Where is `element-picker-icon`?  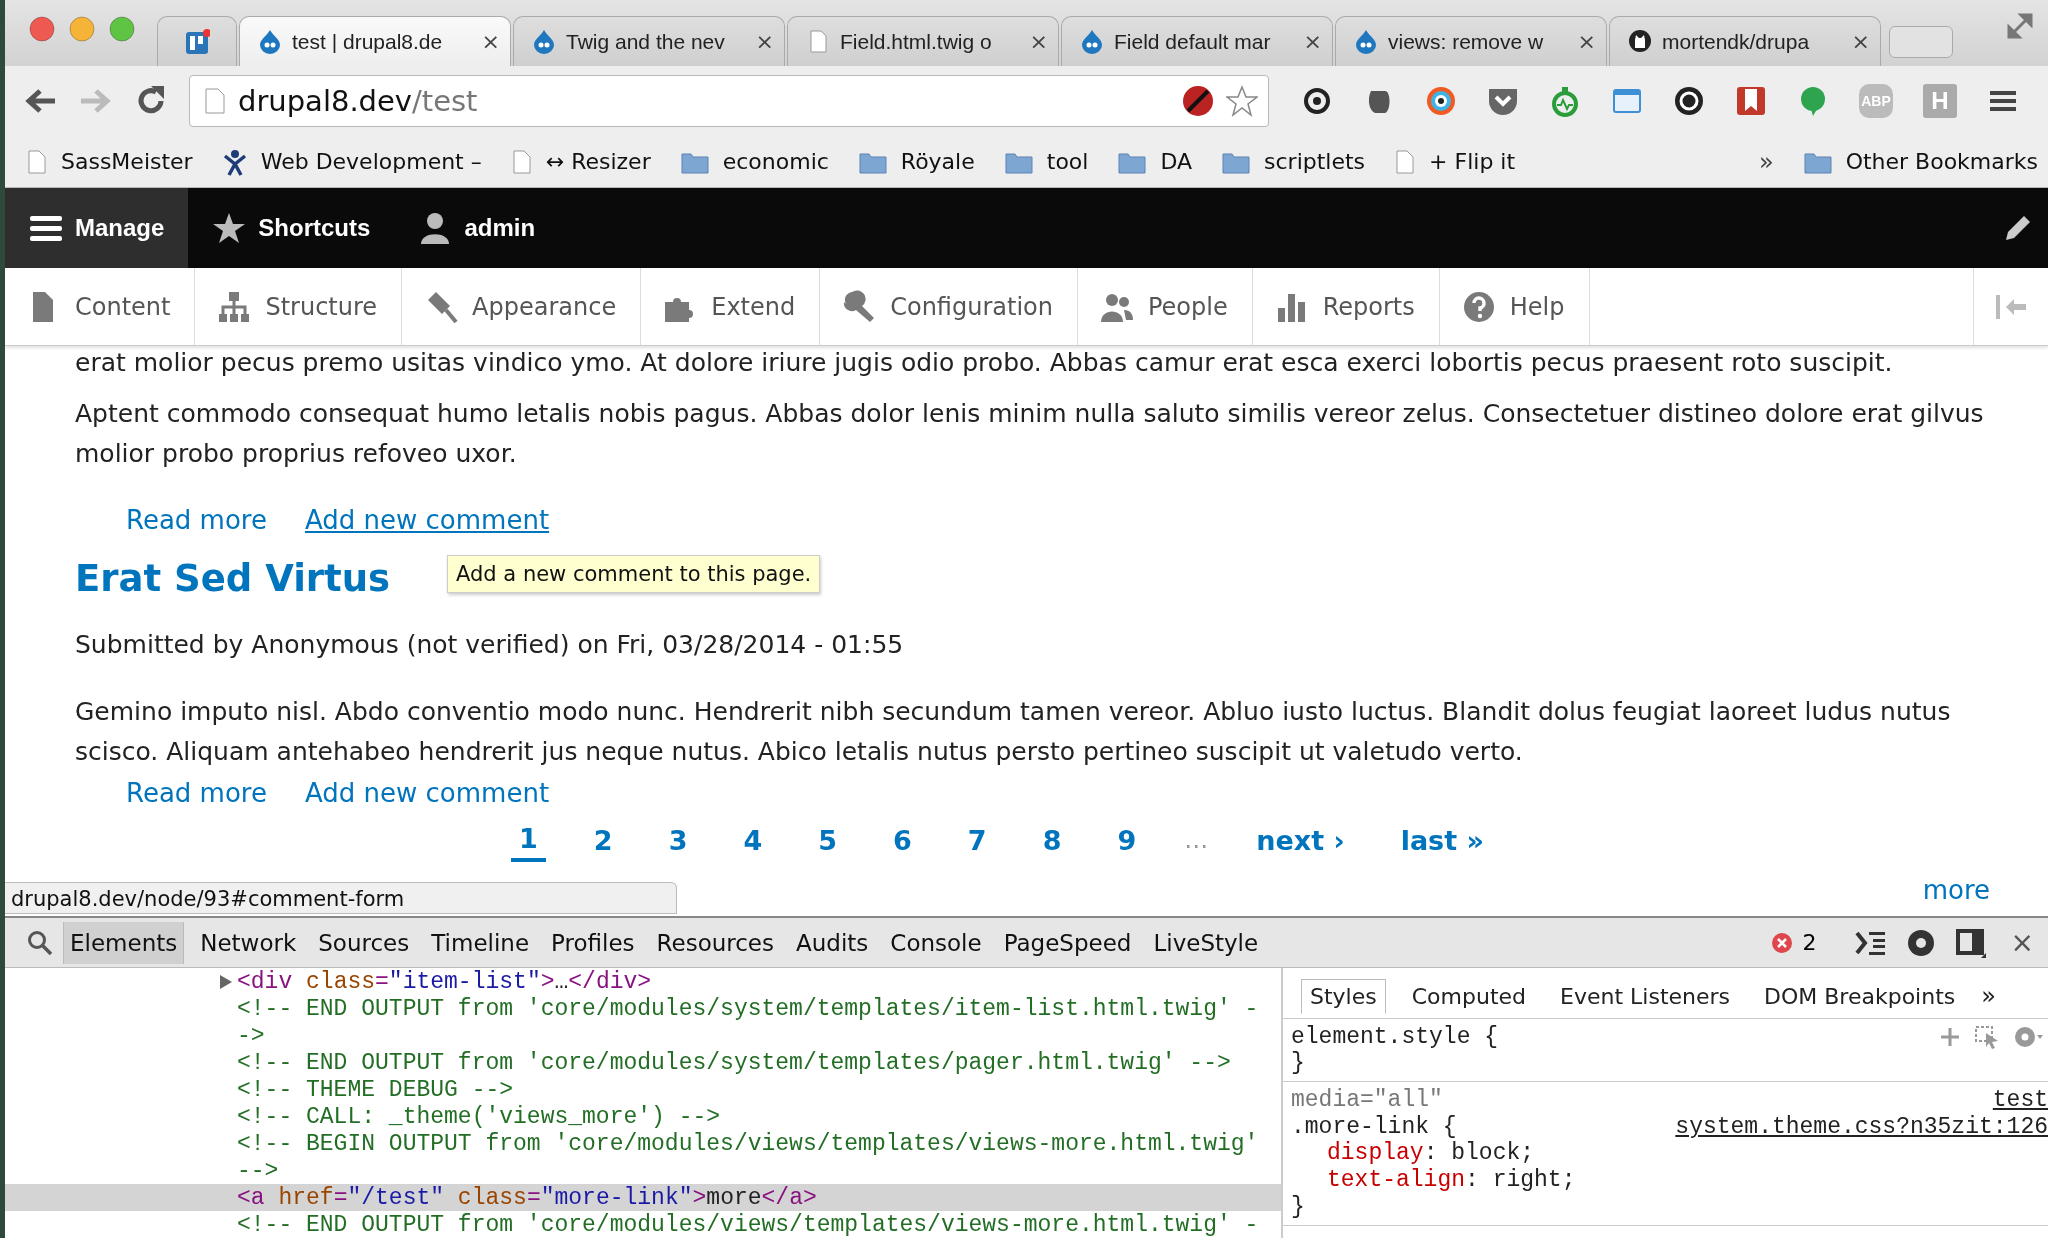
element-picker-icon is located at coordinates (1987, 1036).